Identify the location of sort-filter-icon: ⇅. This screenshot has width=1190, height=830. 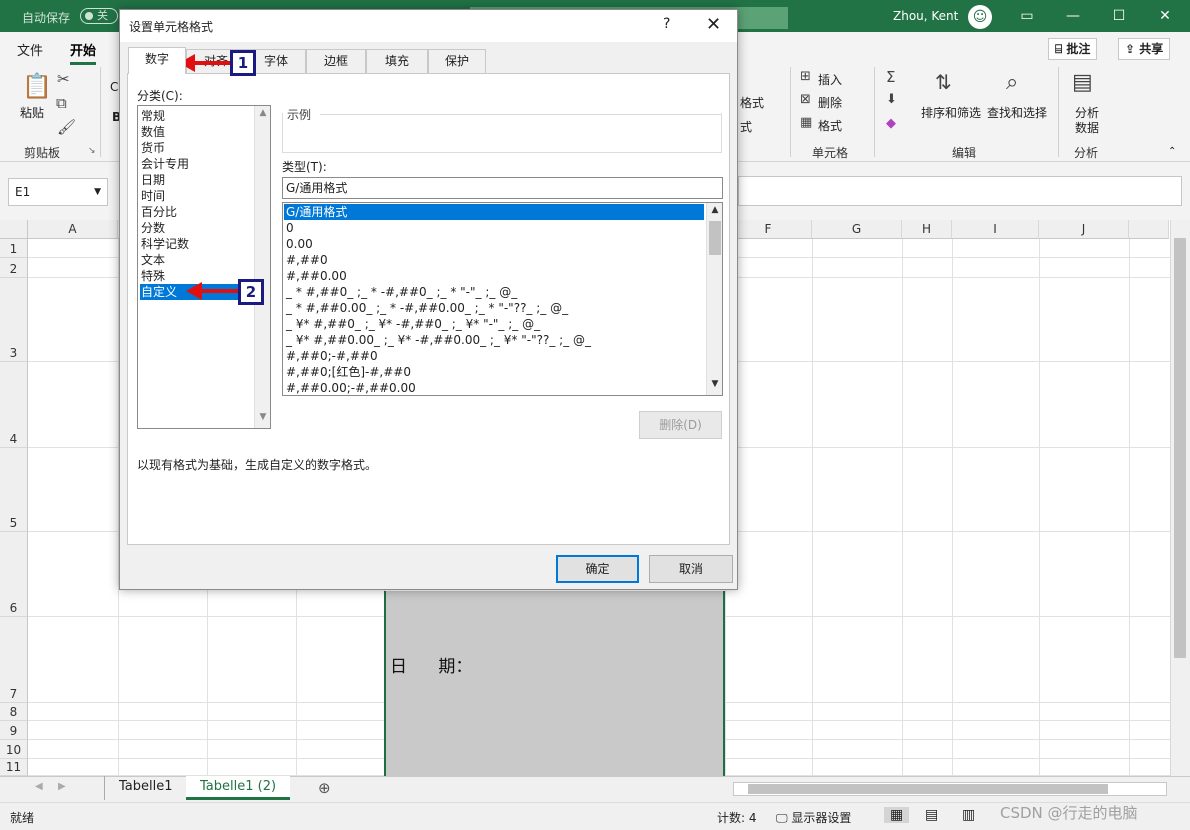
(943, 82).